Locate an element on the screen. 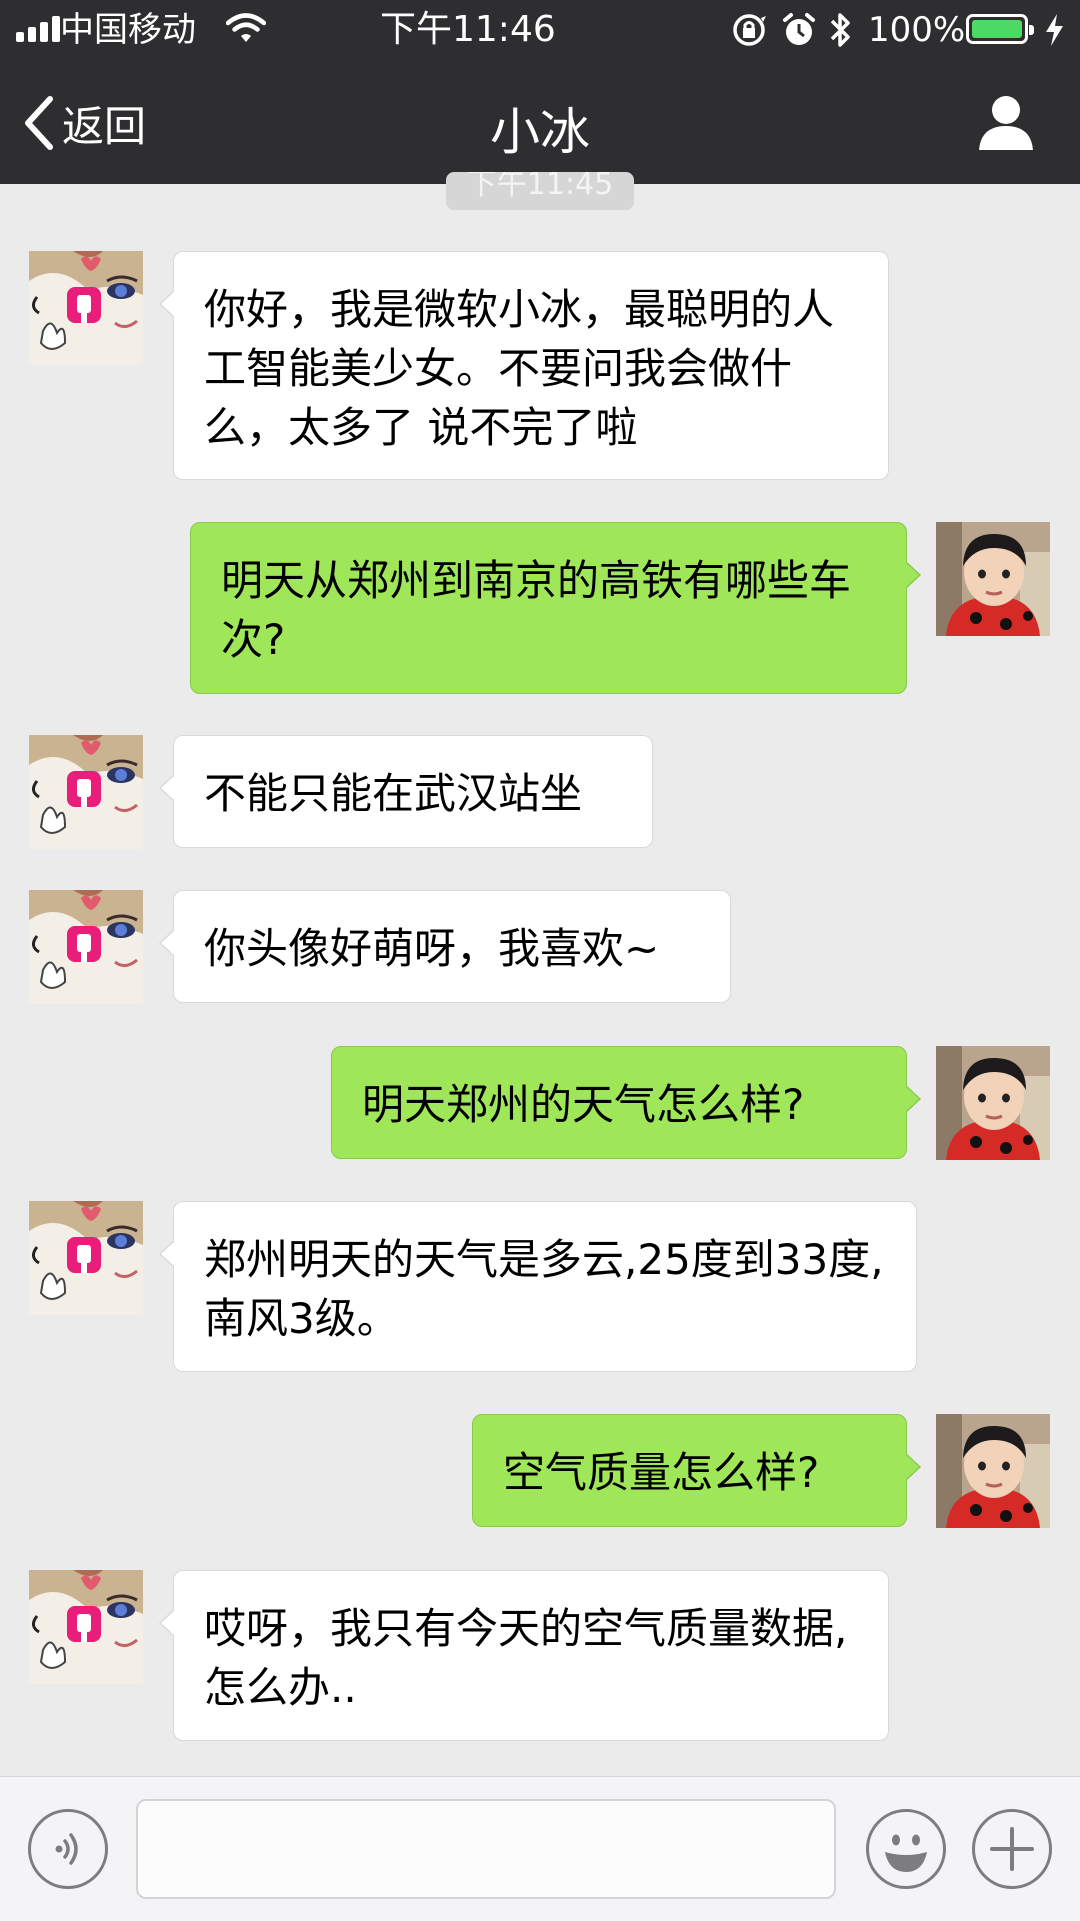 The width and height of the screenshot is (1080, 1921). alarm-icon is located at coordinates (799, 29).